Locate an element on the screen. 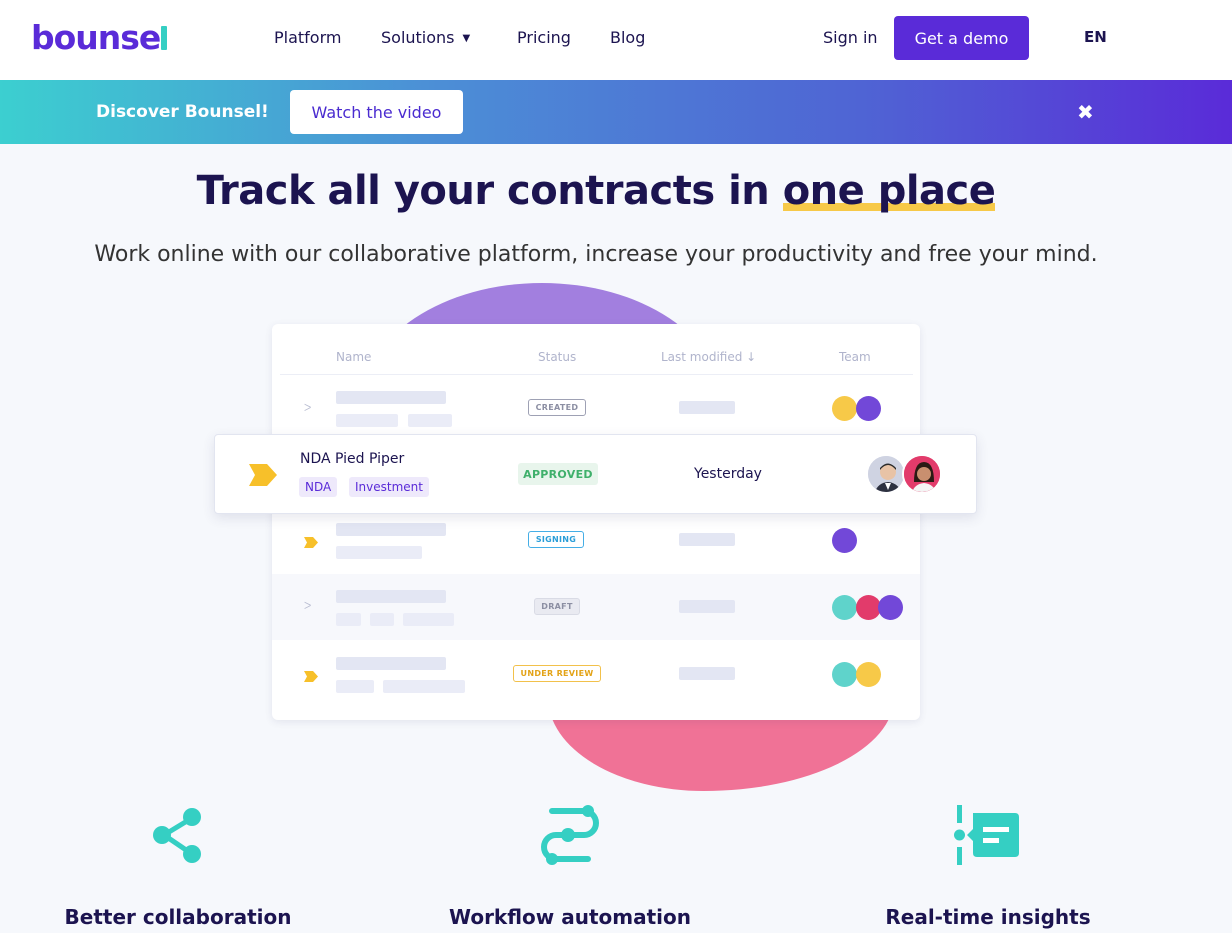 This screenshot has height=933, width=1232. status-badge-created: CREATED is located at coordinates (557, 407).